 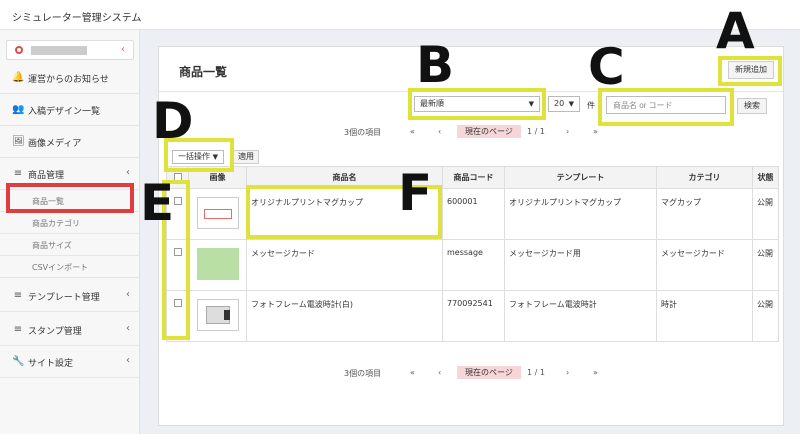 What do you see at coordinates (77, 18) in the screenshot?
I see `app-title: シミュレーター管理システム` at bounding box center [77, 18].